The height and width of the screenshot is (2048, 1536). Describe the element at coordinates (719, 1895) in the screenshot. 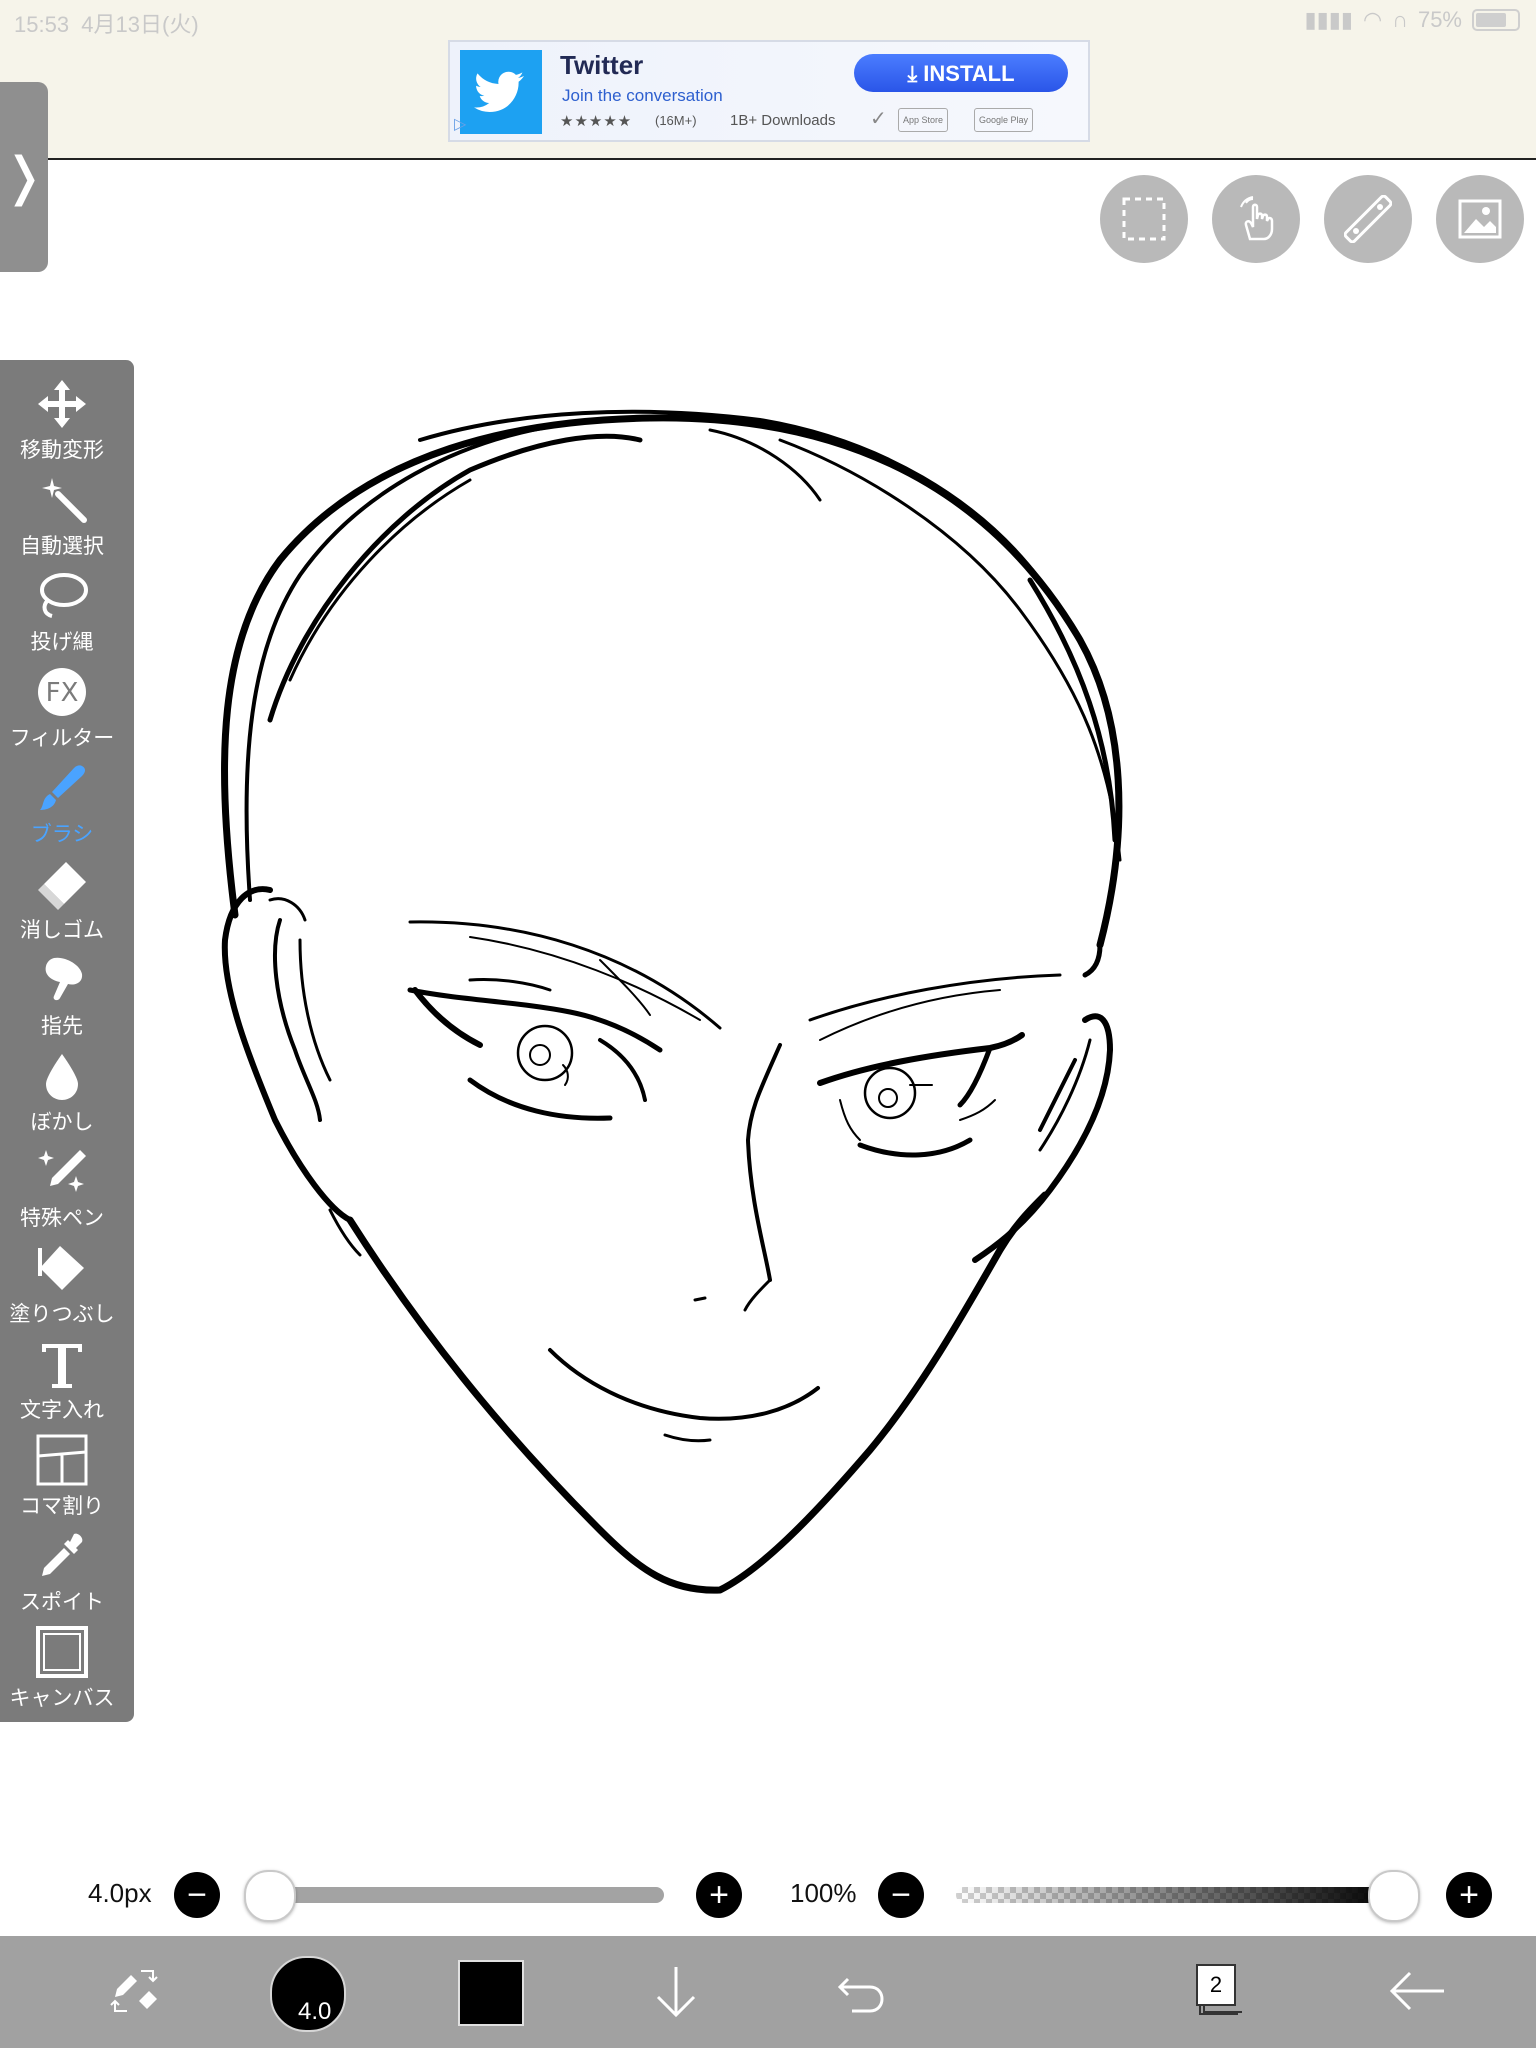

I see `size-increase-button: +` at that location.